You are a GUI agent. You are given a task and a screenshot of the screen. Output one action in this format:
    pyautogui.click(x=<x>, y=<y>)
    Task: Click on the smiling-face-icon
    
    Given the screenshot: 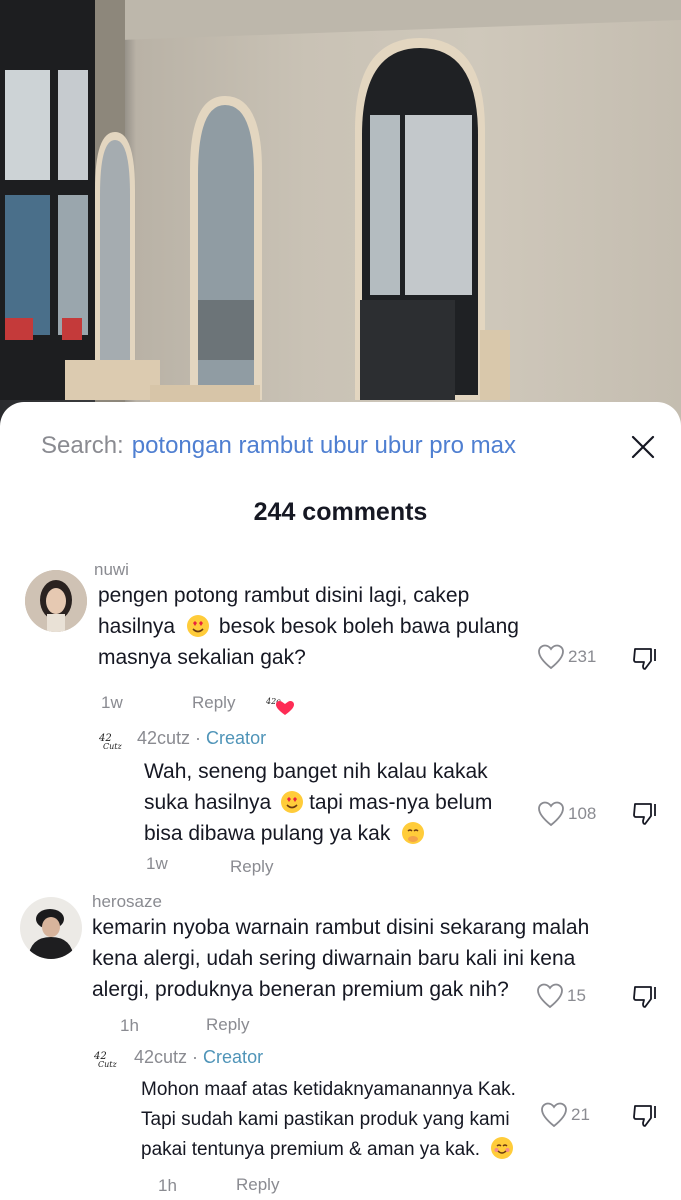 What is the action you would take?
    pyautogui.click(x=502, y=1149)
    